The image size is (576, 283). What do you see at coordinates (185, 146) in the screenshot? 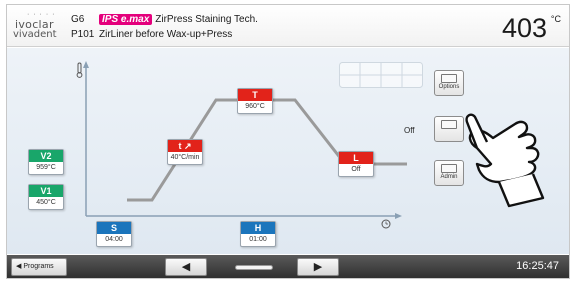
I see `param-rate-label: t ↗` at bounding box center [185, 146].